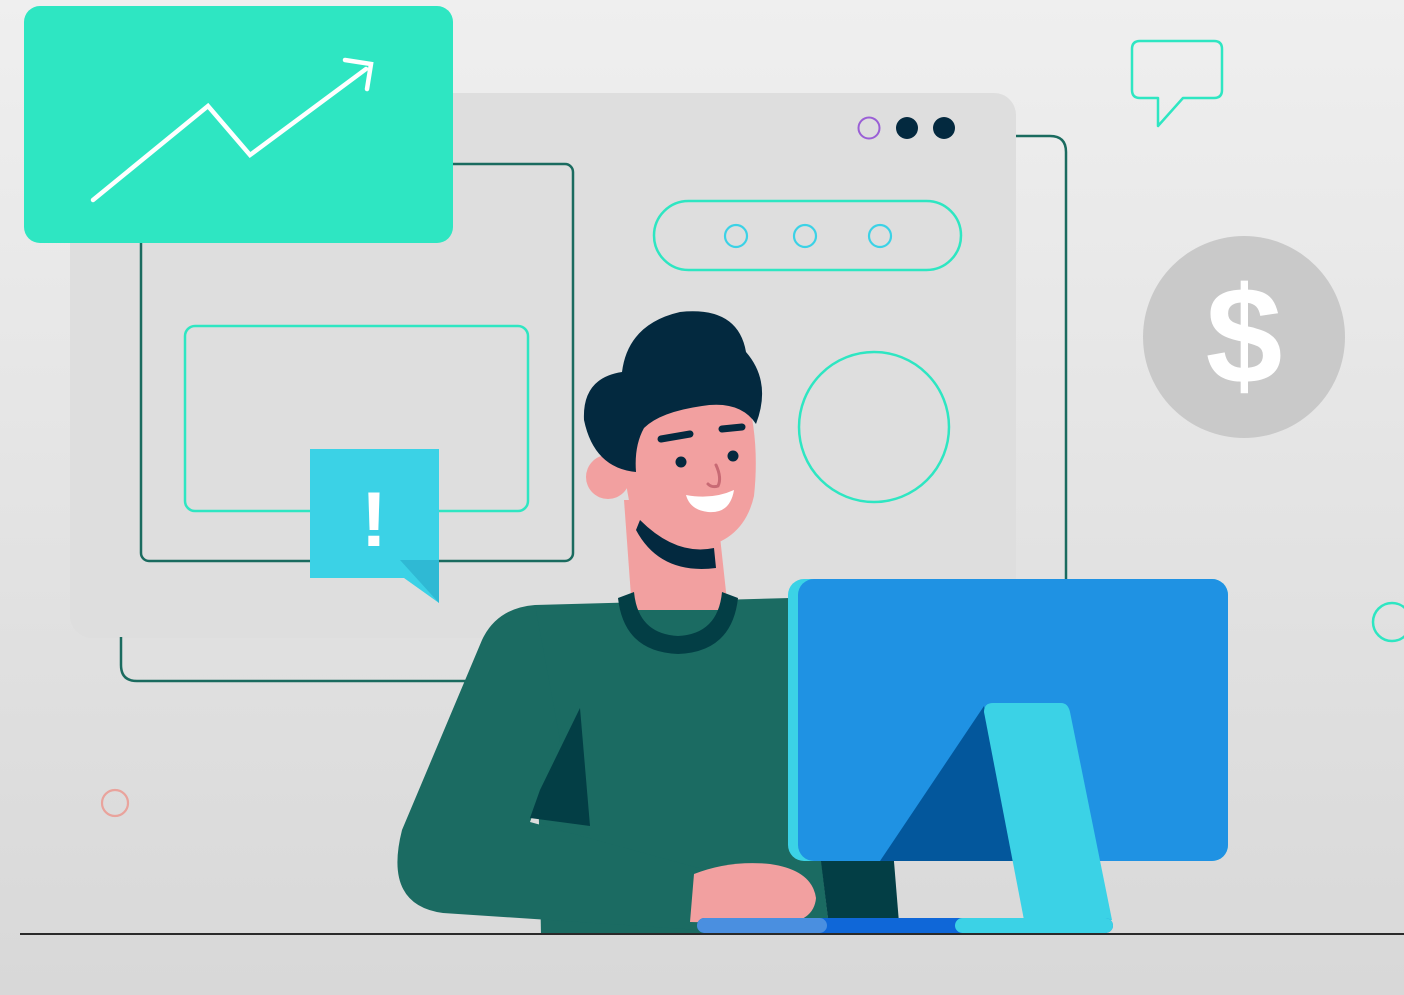 This screenshot has width=1404, height=995. I want to click on dollar-coin-icon: $, so click(1244, 337).